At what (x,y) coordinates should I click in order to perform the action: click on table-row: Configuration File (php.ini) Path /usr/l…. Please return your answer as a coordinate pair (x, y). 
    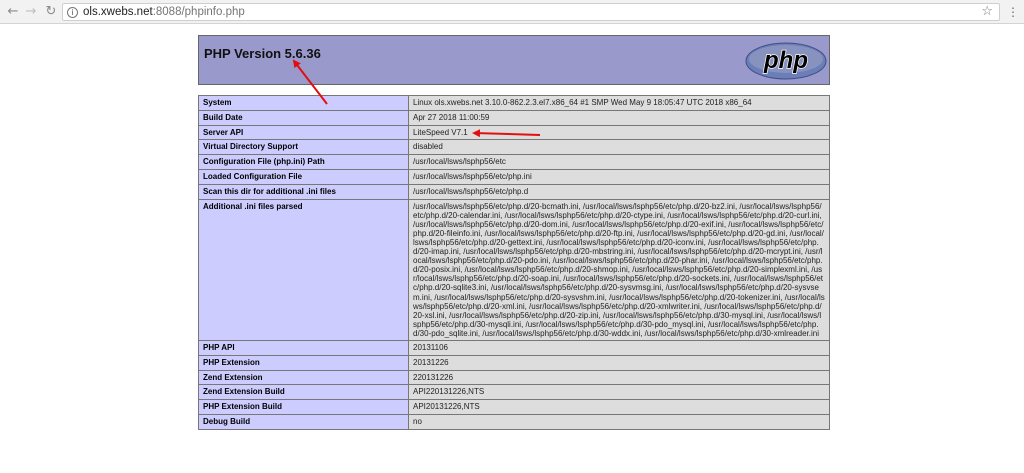
    Looking at the image, I should click on (514, 162).